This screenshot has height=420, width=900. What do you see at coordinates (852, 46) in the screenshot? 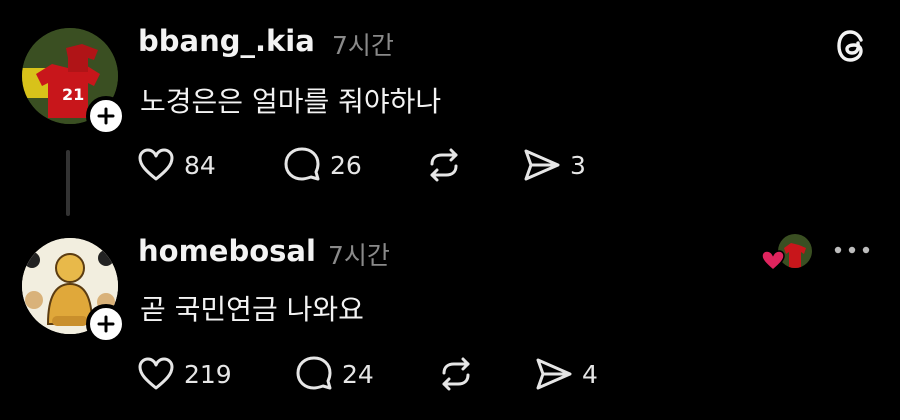
I see `threads-logo-icon` at bounding box center [852, 46].